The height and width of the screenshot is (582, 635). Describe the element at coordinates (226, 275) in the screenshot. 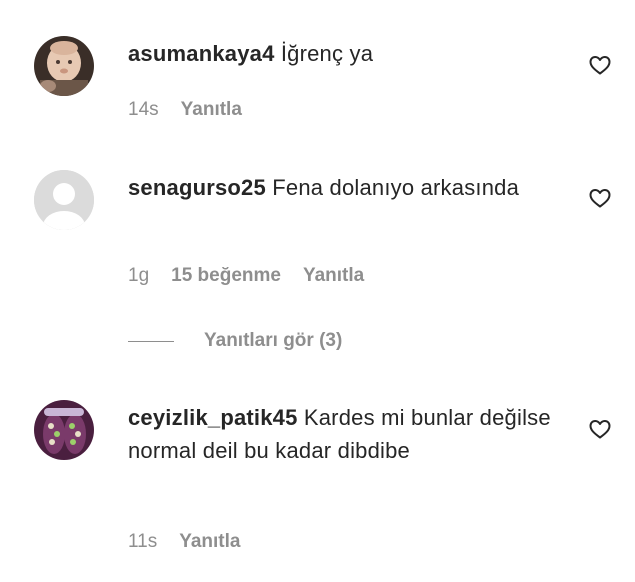

I see `likes-count: 15 beğenme` at that location.